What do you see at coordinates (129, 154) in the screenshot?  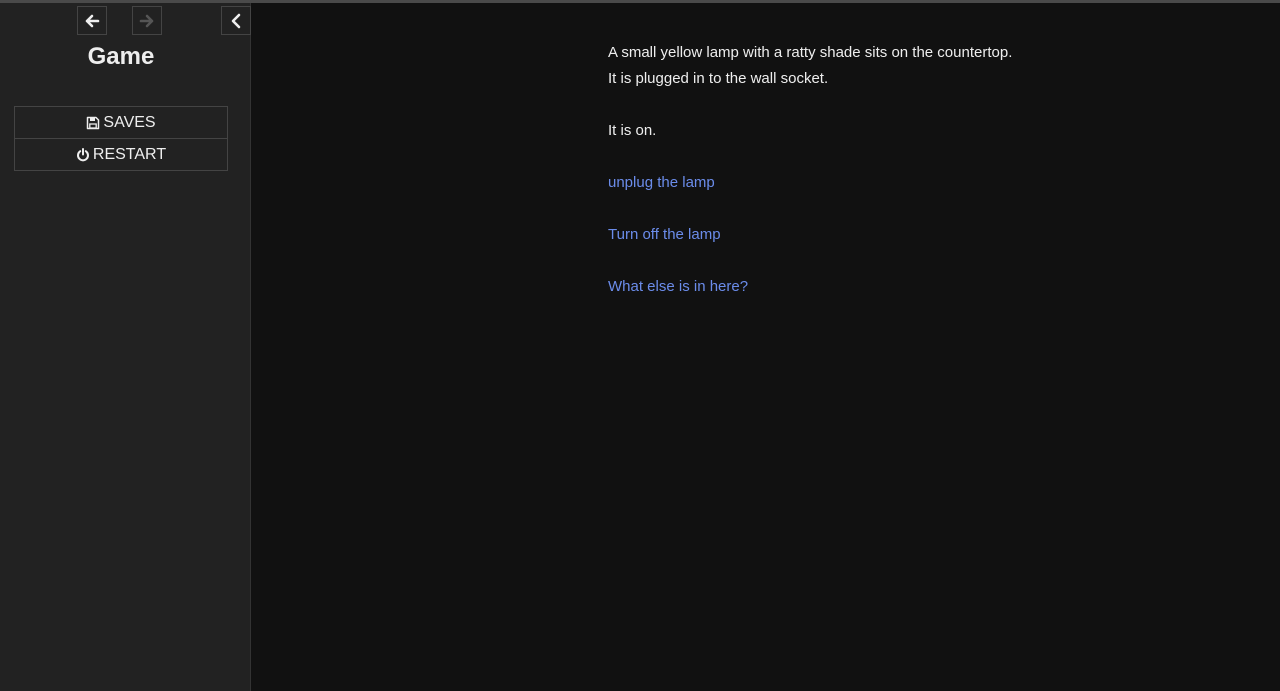 I see `restart-label: RESTART` at bounding box center [129, 154].